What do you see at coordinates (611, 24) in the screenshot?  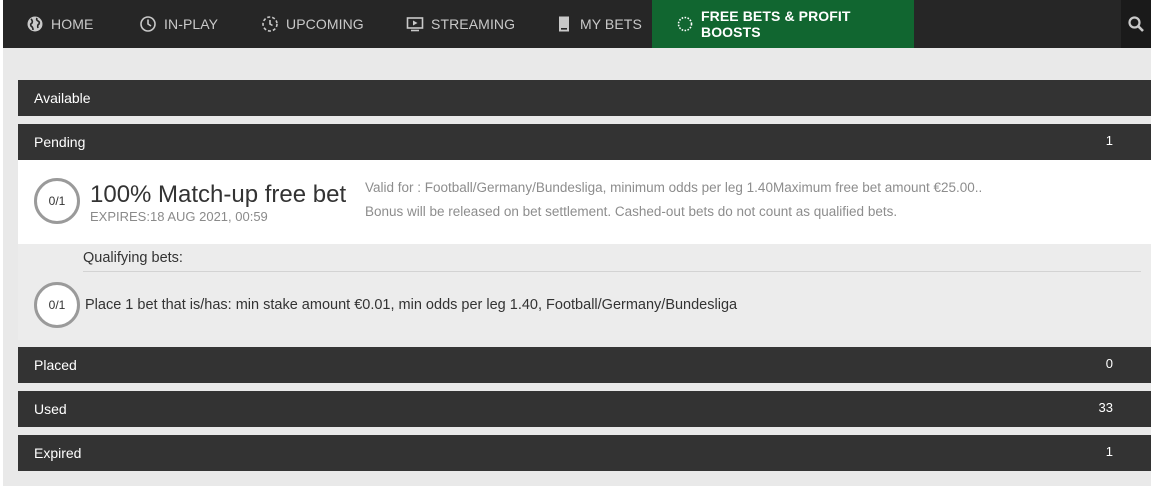 I see `nav-my-bets-label: MY BETS` at bounding box center [611, 24].